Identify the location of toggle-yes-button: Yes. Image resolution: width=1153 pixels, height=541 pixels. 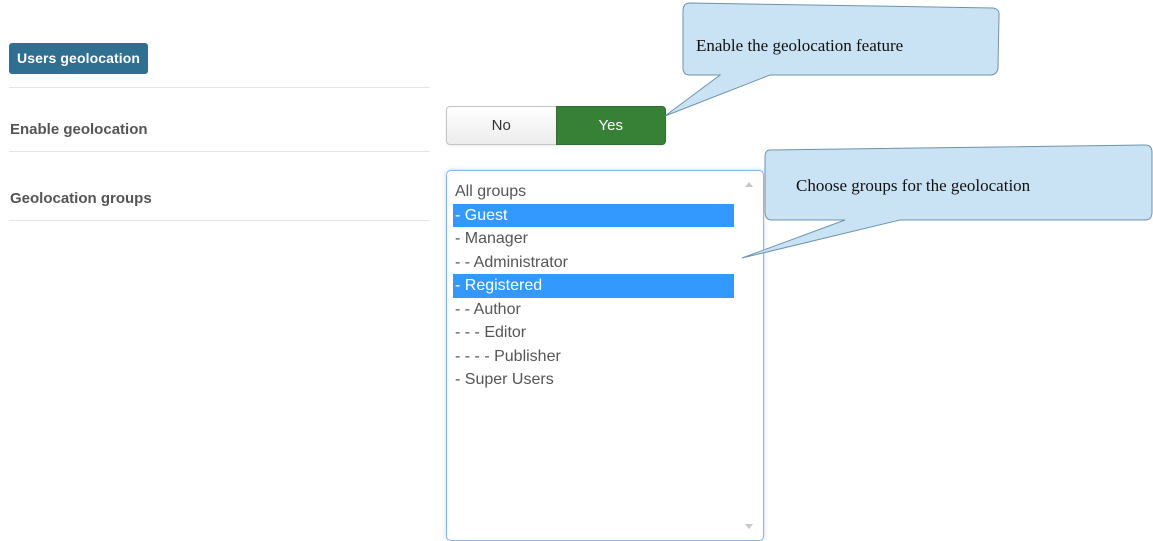
(610, 125).